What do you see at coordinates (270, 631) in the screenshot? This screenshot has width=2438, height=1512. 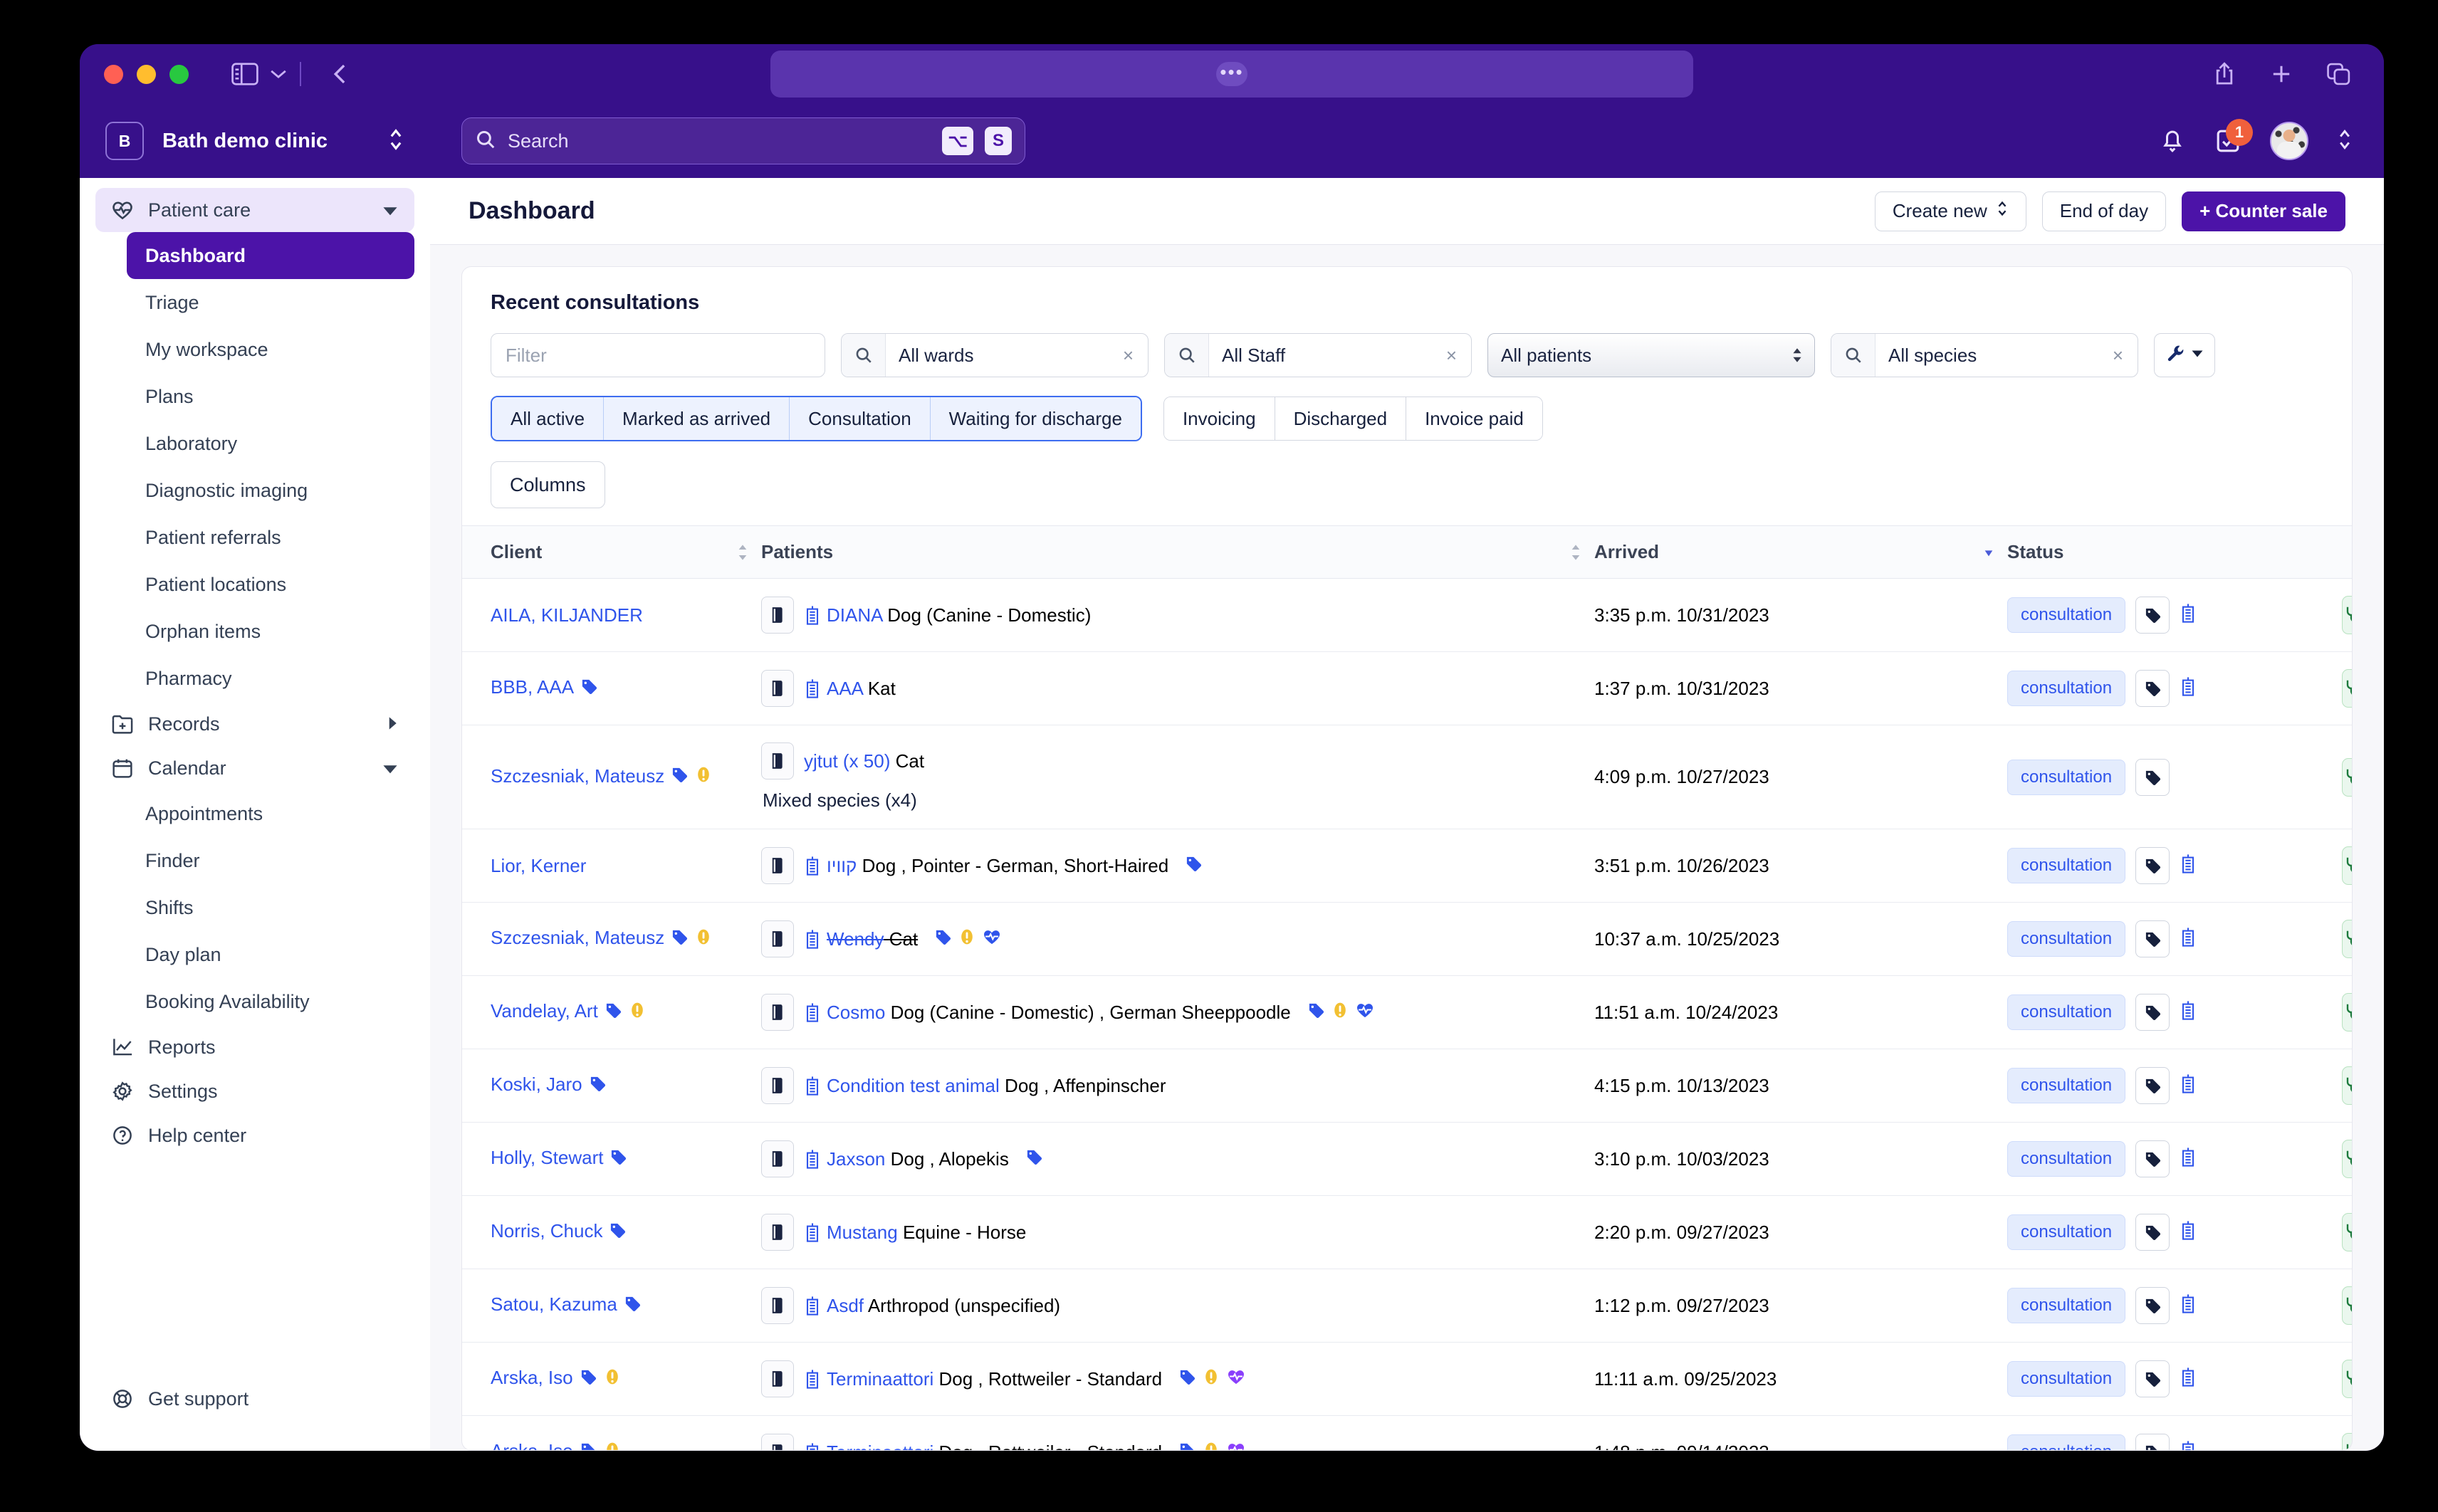 I see `sidebar-item-orphan-items: Orphan items` at bounding box center [270, 631].